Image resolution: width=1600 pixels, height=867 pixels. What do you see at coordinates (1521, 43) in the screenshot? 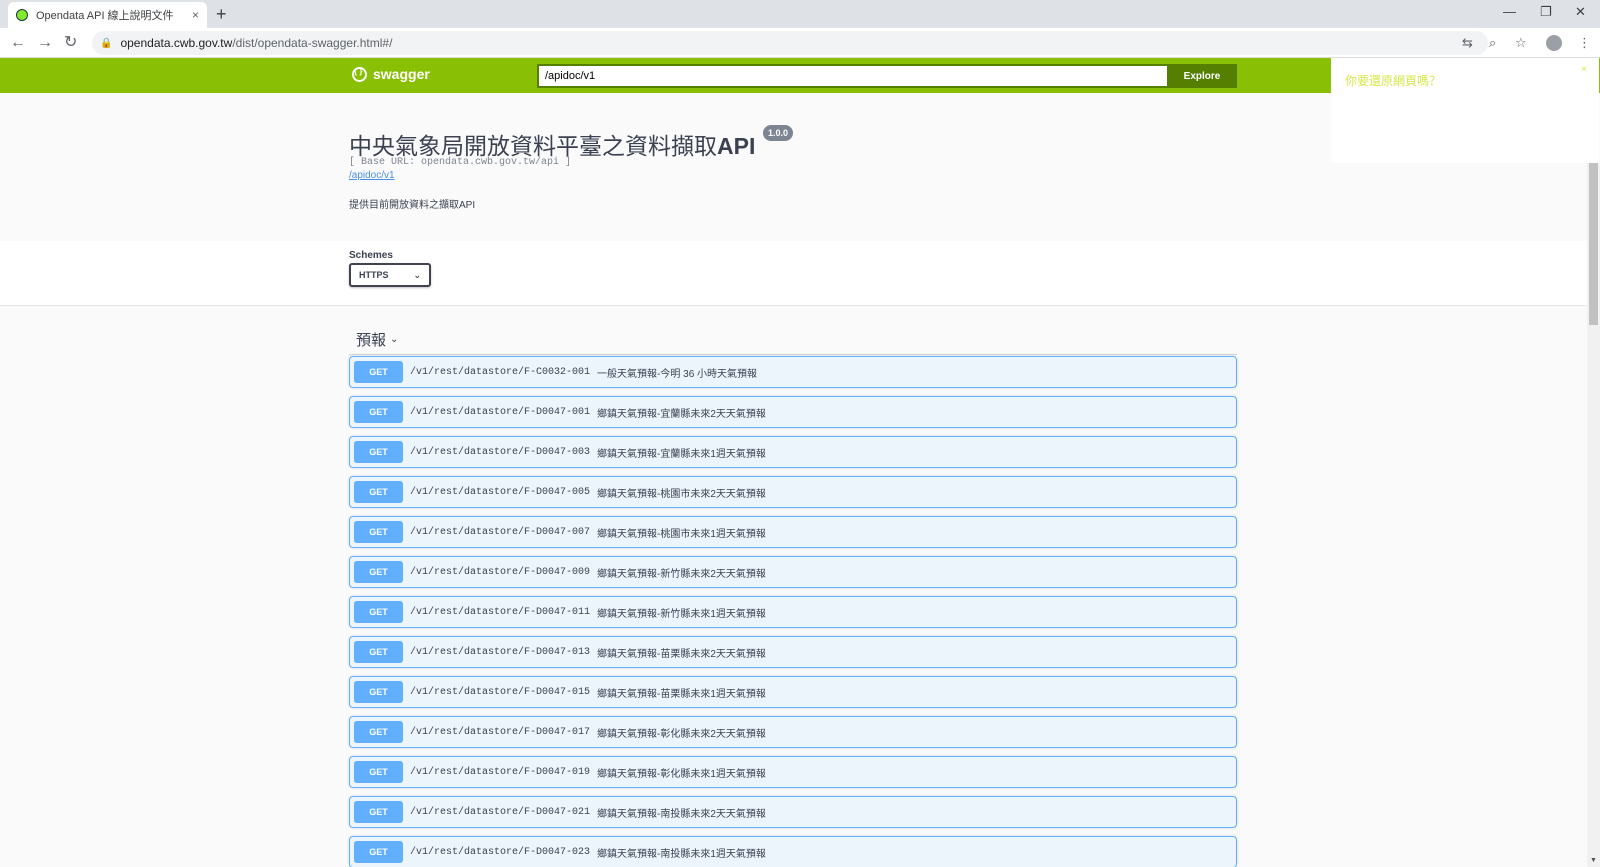
I see `bookmark-star-icon: ☆` at bounding box center [1521, 43].